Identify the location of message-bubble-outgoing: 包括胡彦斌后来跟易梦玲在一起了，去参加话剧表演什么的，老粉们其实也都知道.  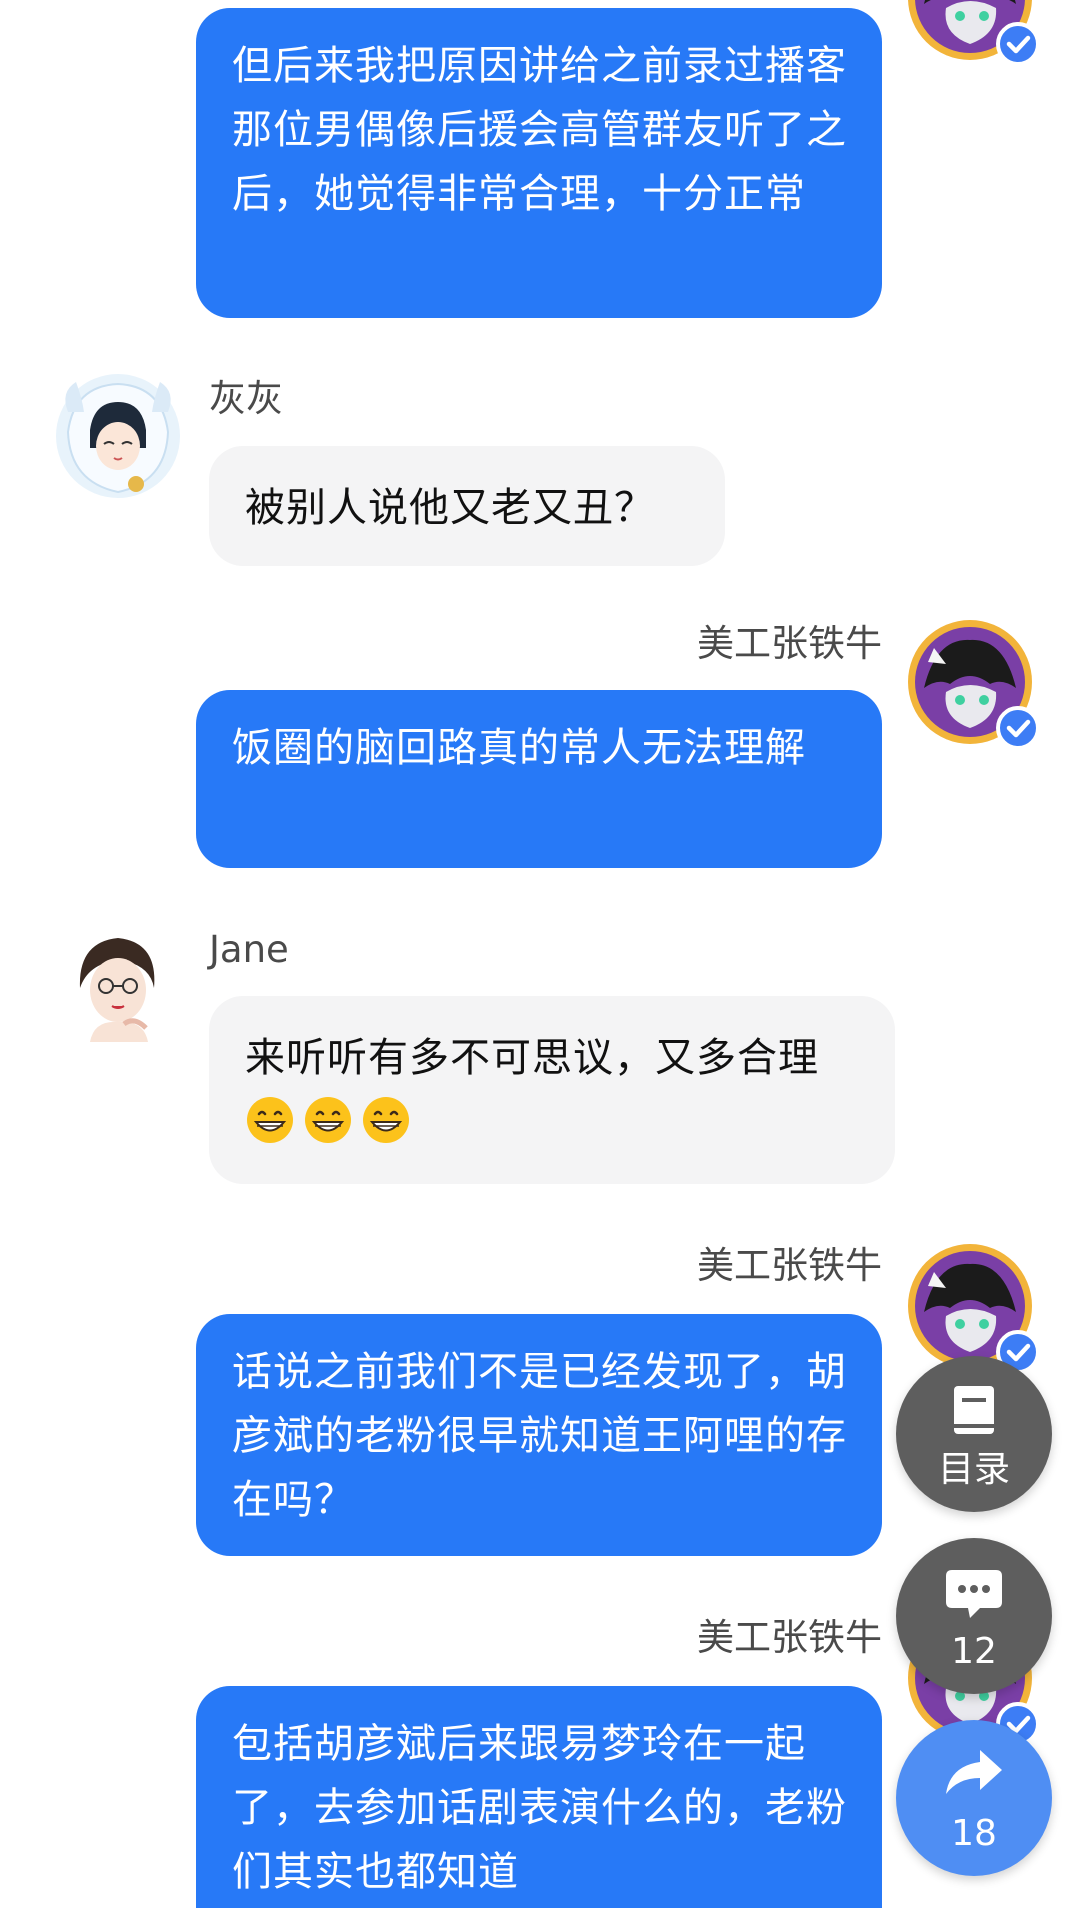
(539, 1797).